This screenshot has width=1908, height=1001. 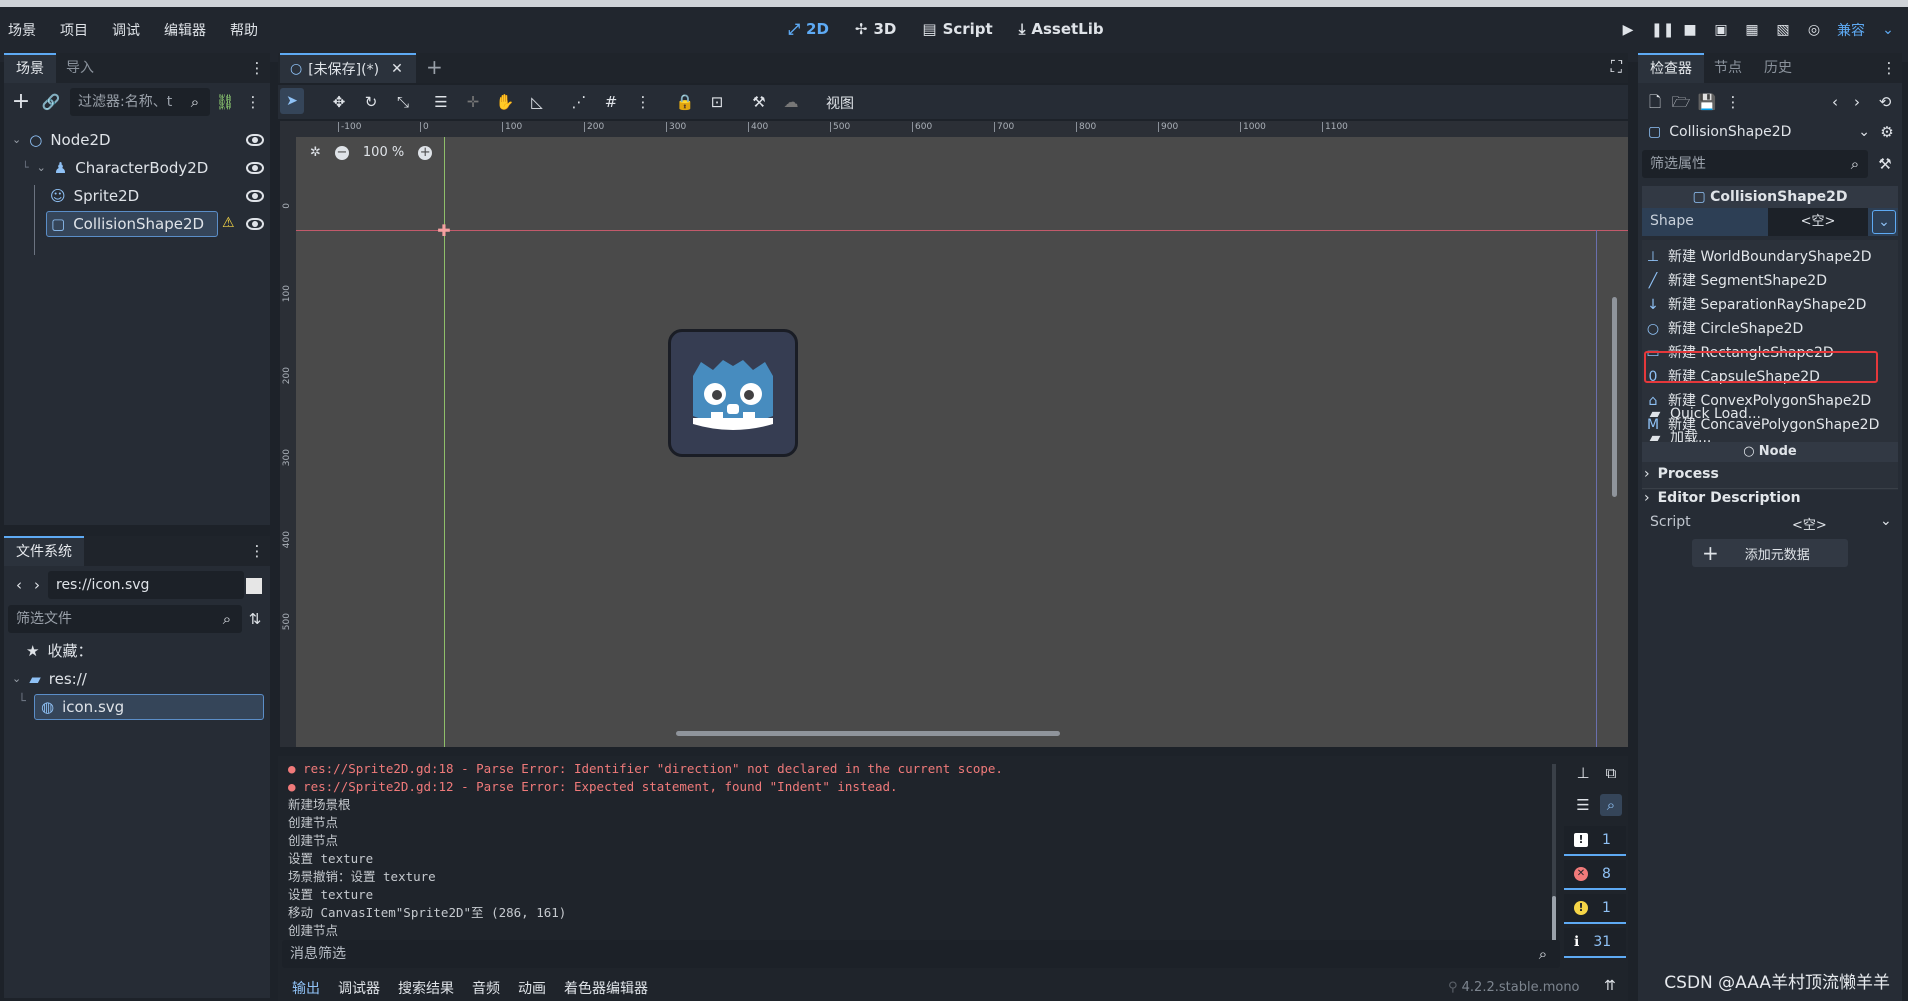 I want to click on filter-warnings-button: ! 1, so click(x=1595, y=909).